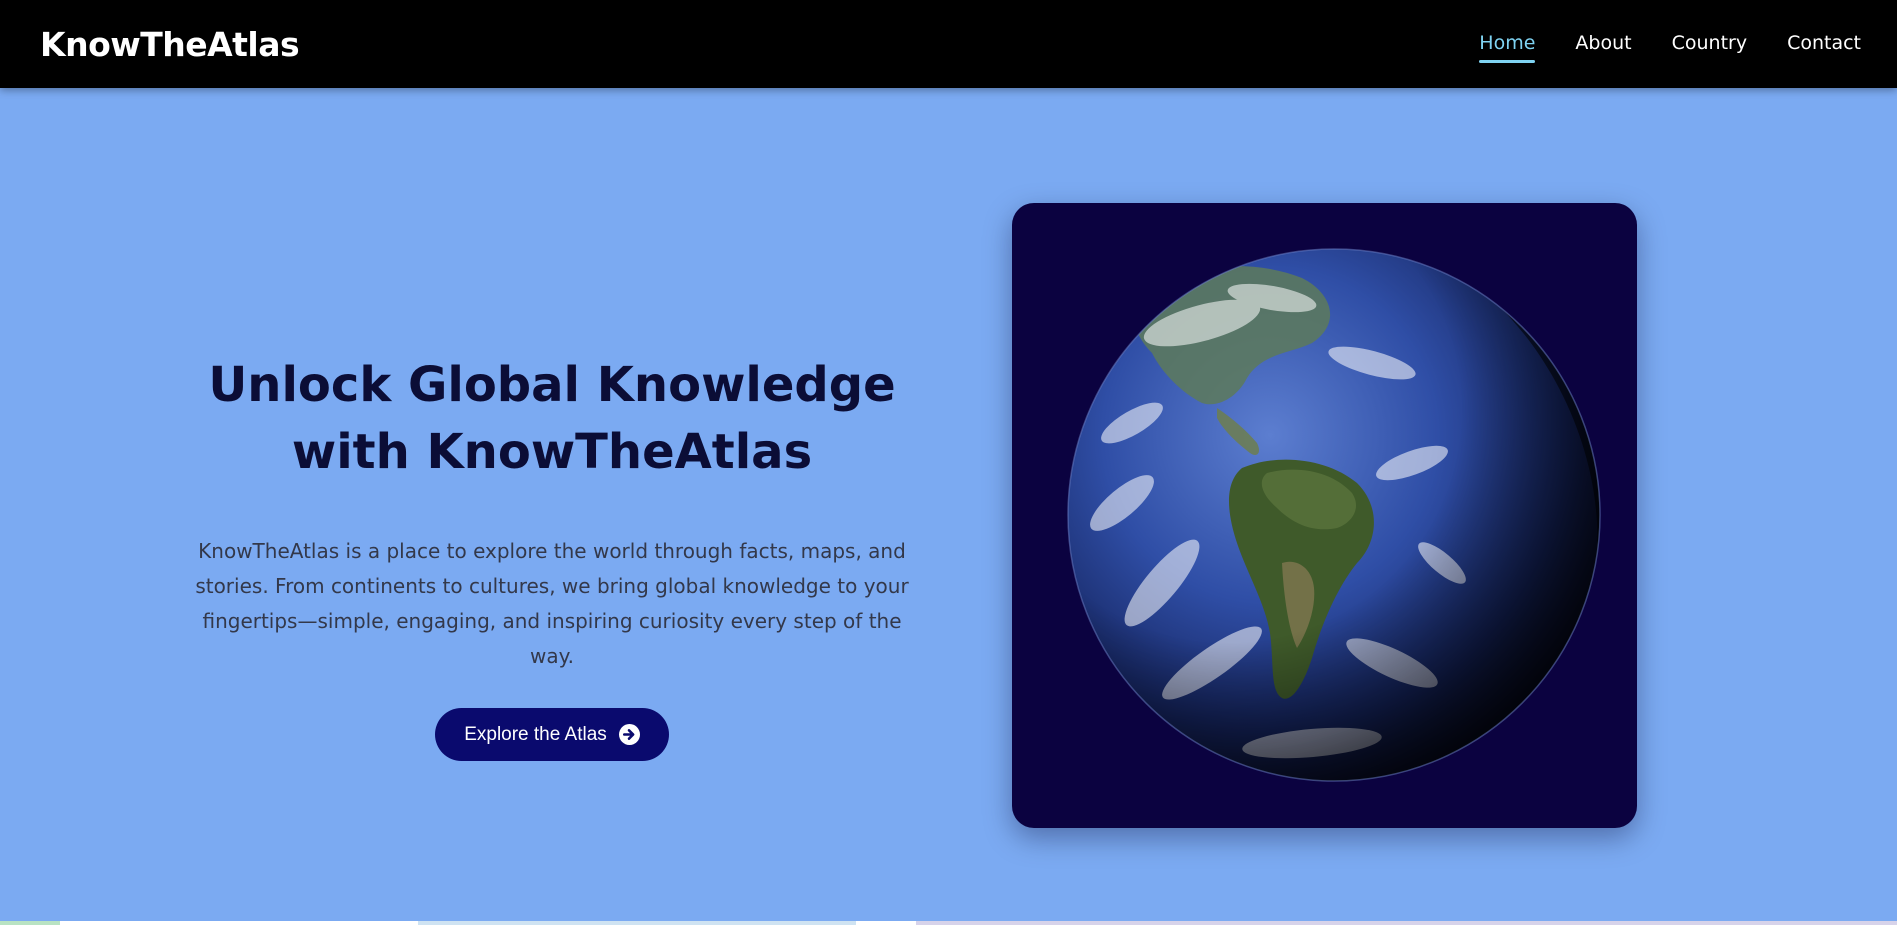 The image size is (1897, 925). What do you see at coordinates (535, 734) in the screenshot?
I see `explore-atlas-button-label: Explore the Atlas` at bounding box center [535, 734].